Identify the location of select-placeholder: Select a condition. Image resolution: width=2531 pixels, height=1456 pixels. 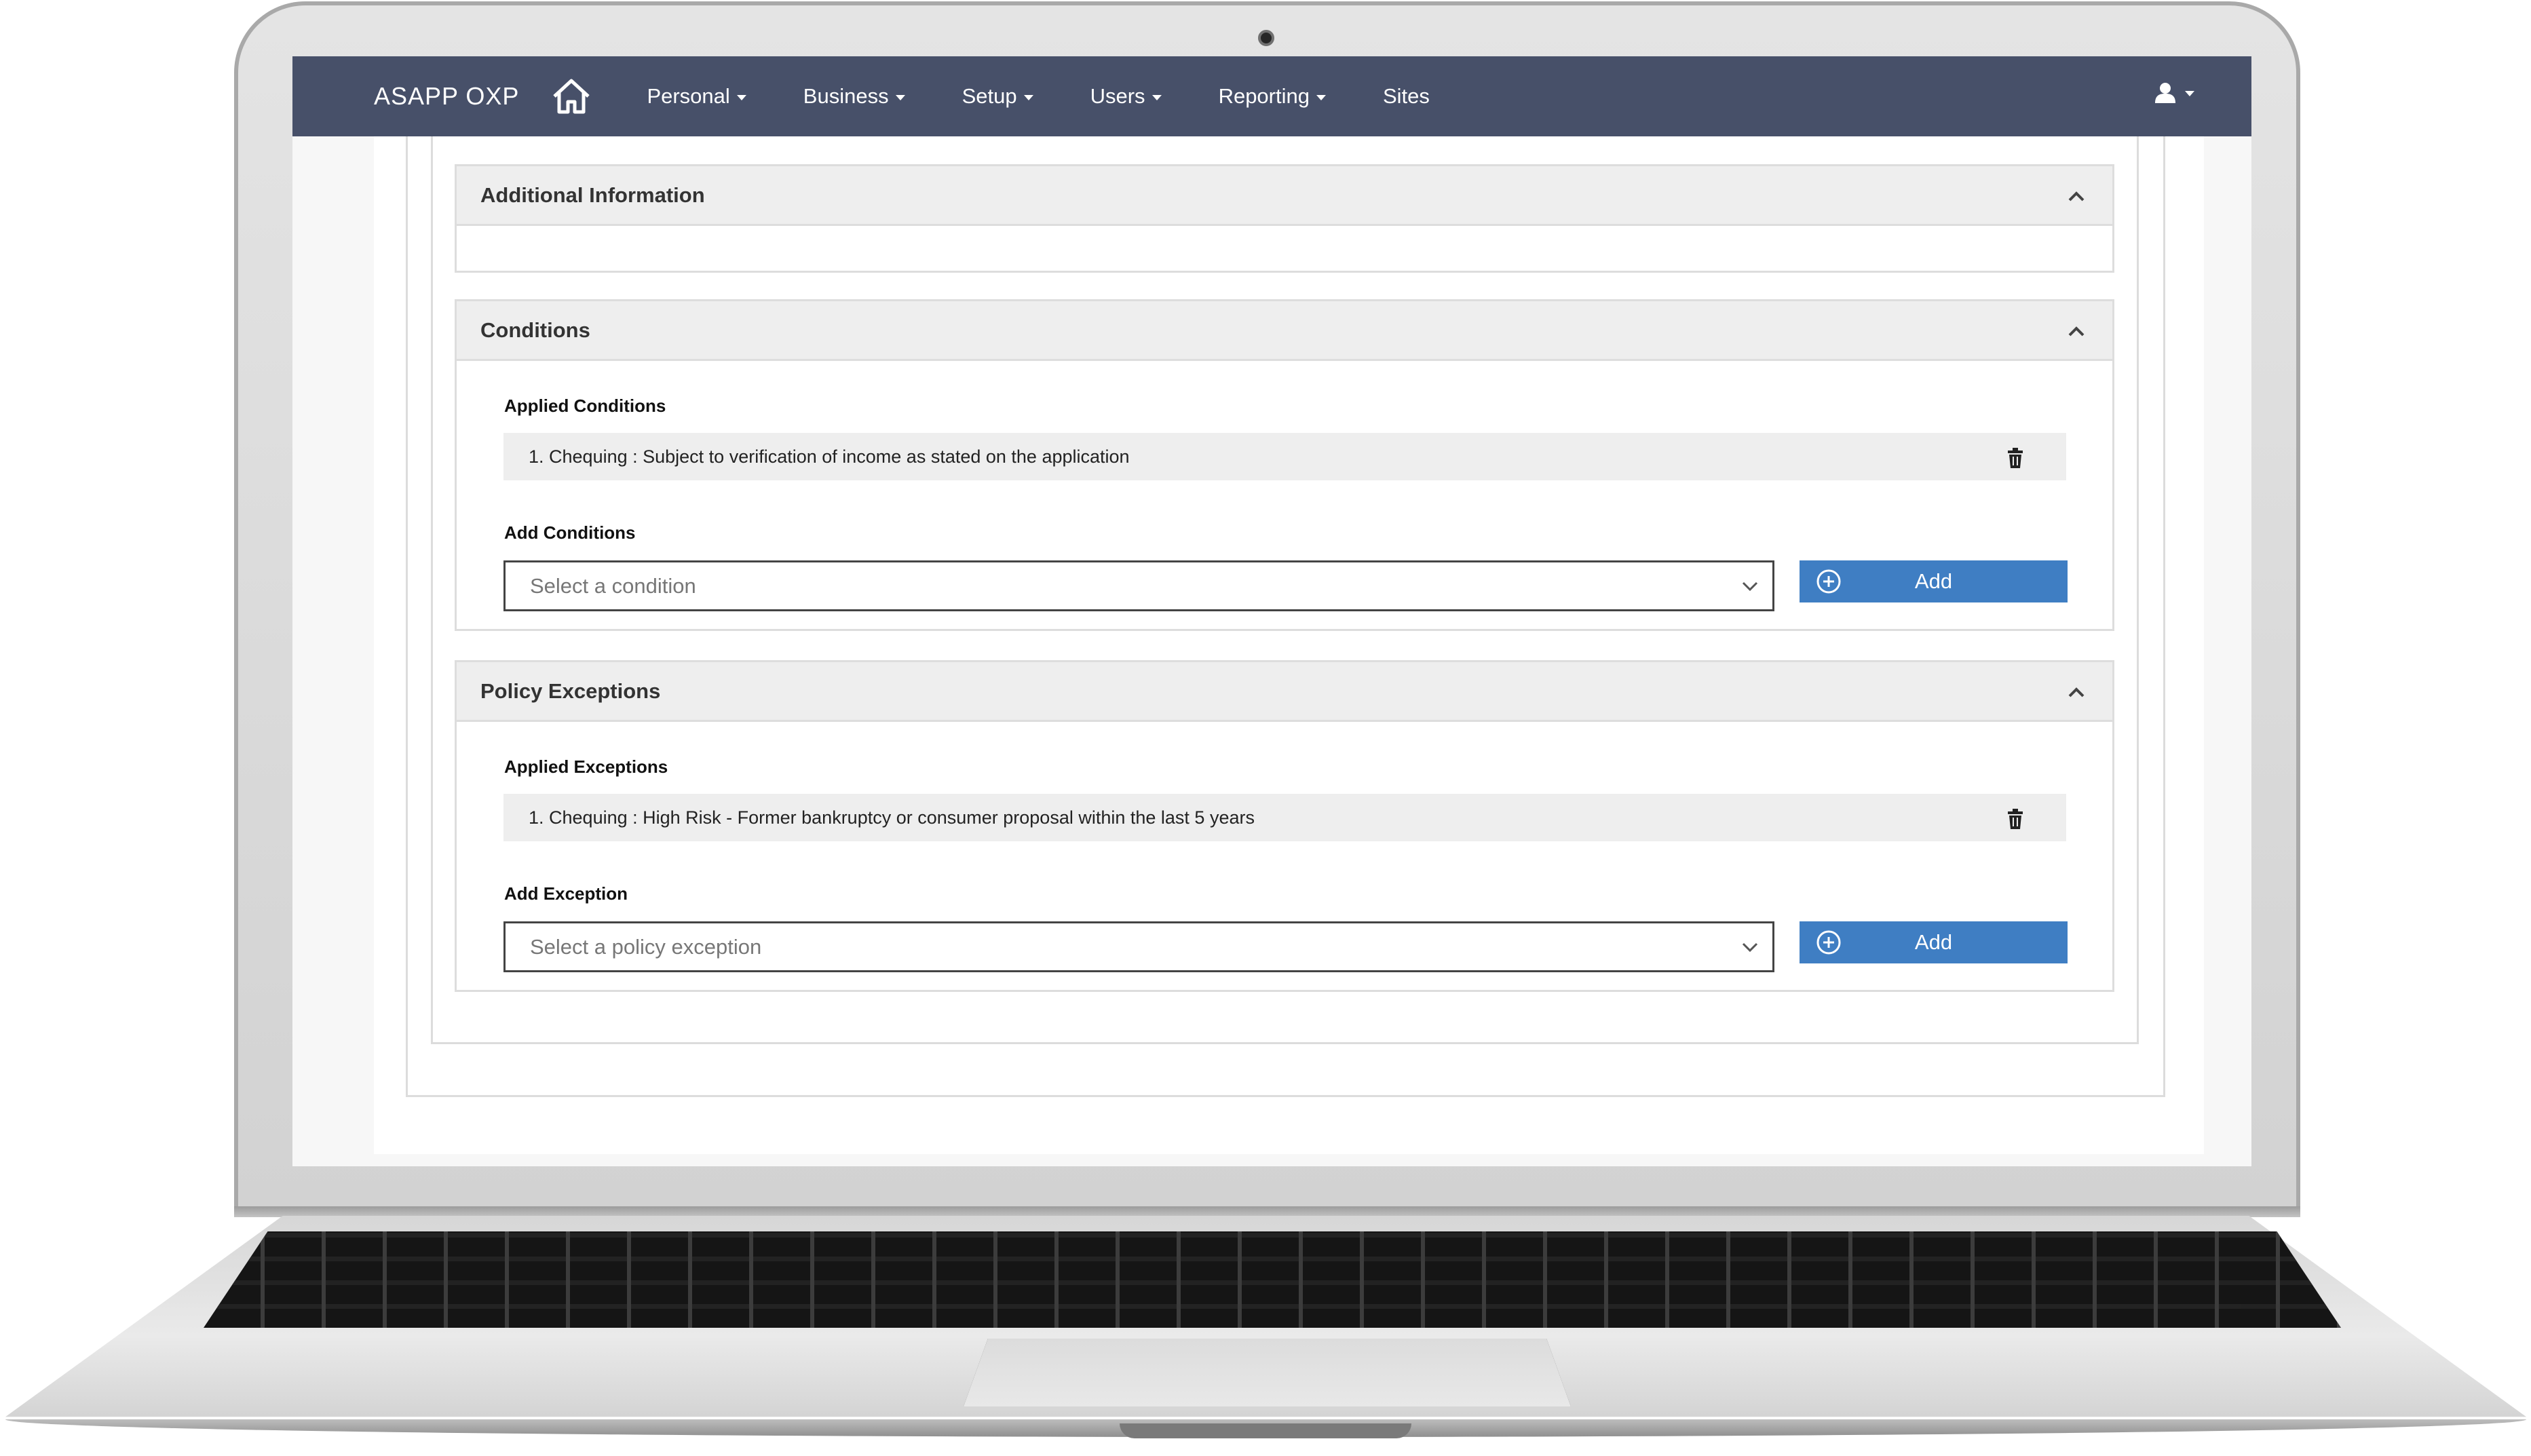
(613, 585).